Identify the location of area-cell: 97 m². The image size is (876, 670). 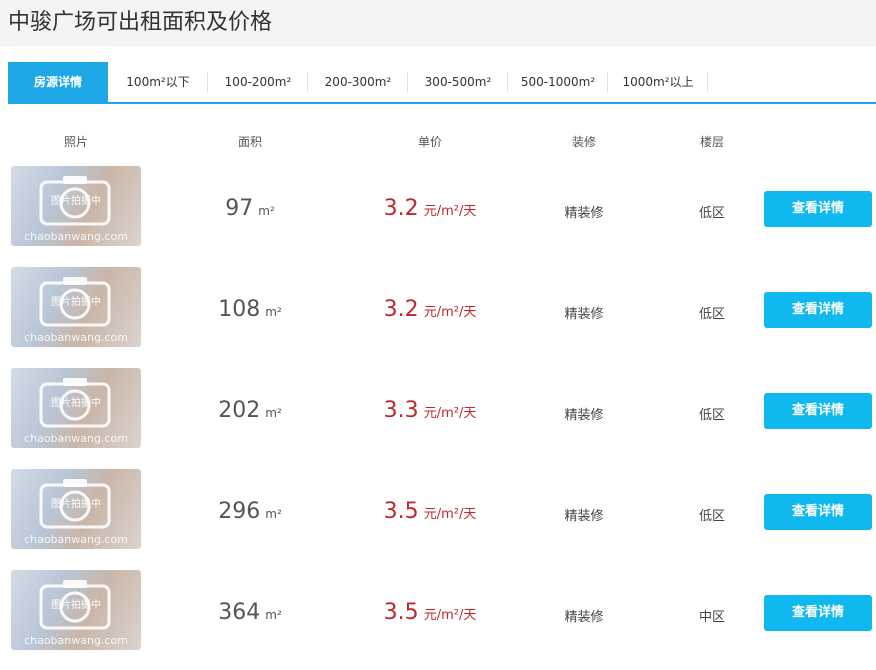
(250, 208).